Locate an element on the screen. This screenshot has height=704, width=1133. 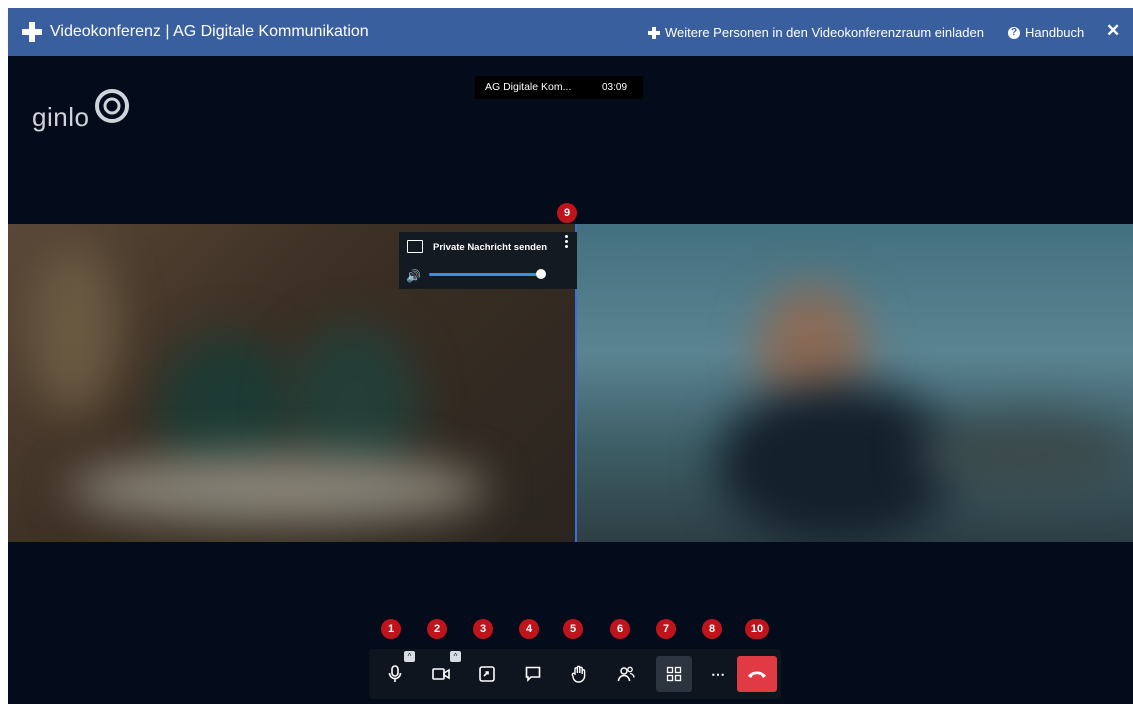
camera-icon is located at coordinates (441, 674).